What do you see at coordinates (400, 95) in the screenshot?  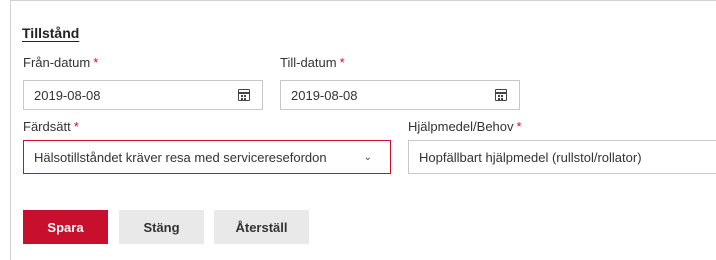 I see `to-date-field: 2019-08-08` at bounding box center [400, 95].